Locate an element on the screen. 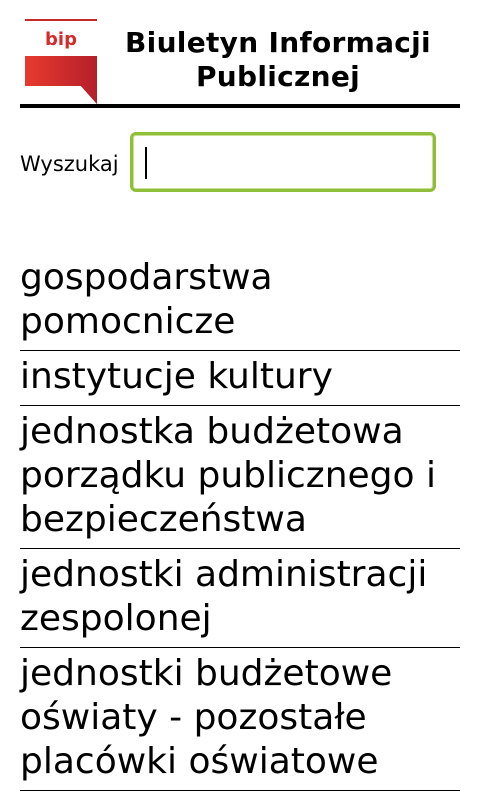 This screenshot has width=480, height=800. list-item: instytucje kultury is located at coordinates (240, 378).